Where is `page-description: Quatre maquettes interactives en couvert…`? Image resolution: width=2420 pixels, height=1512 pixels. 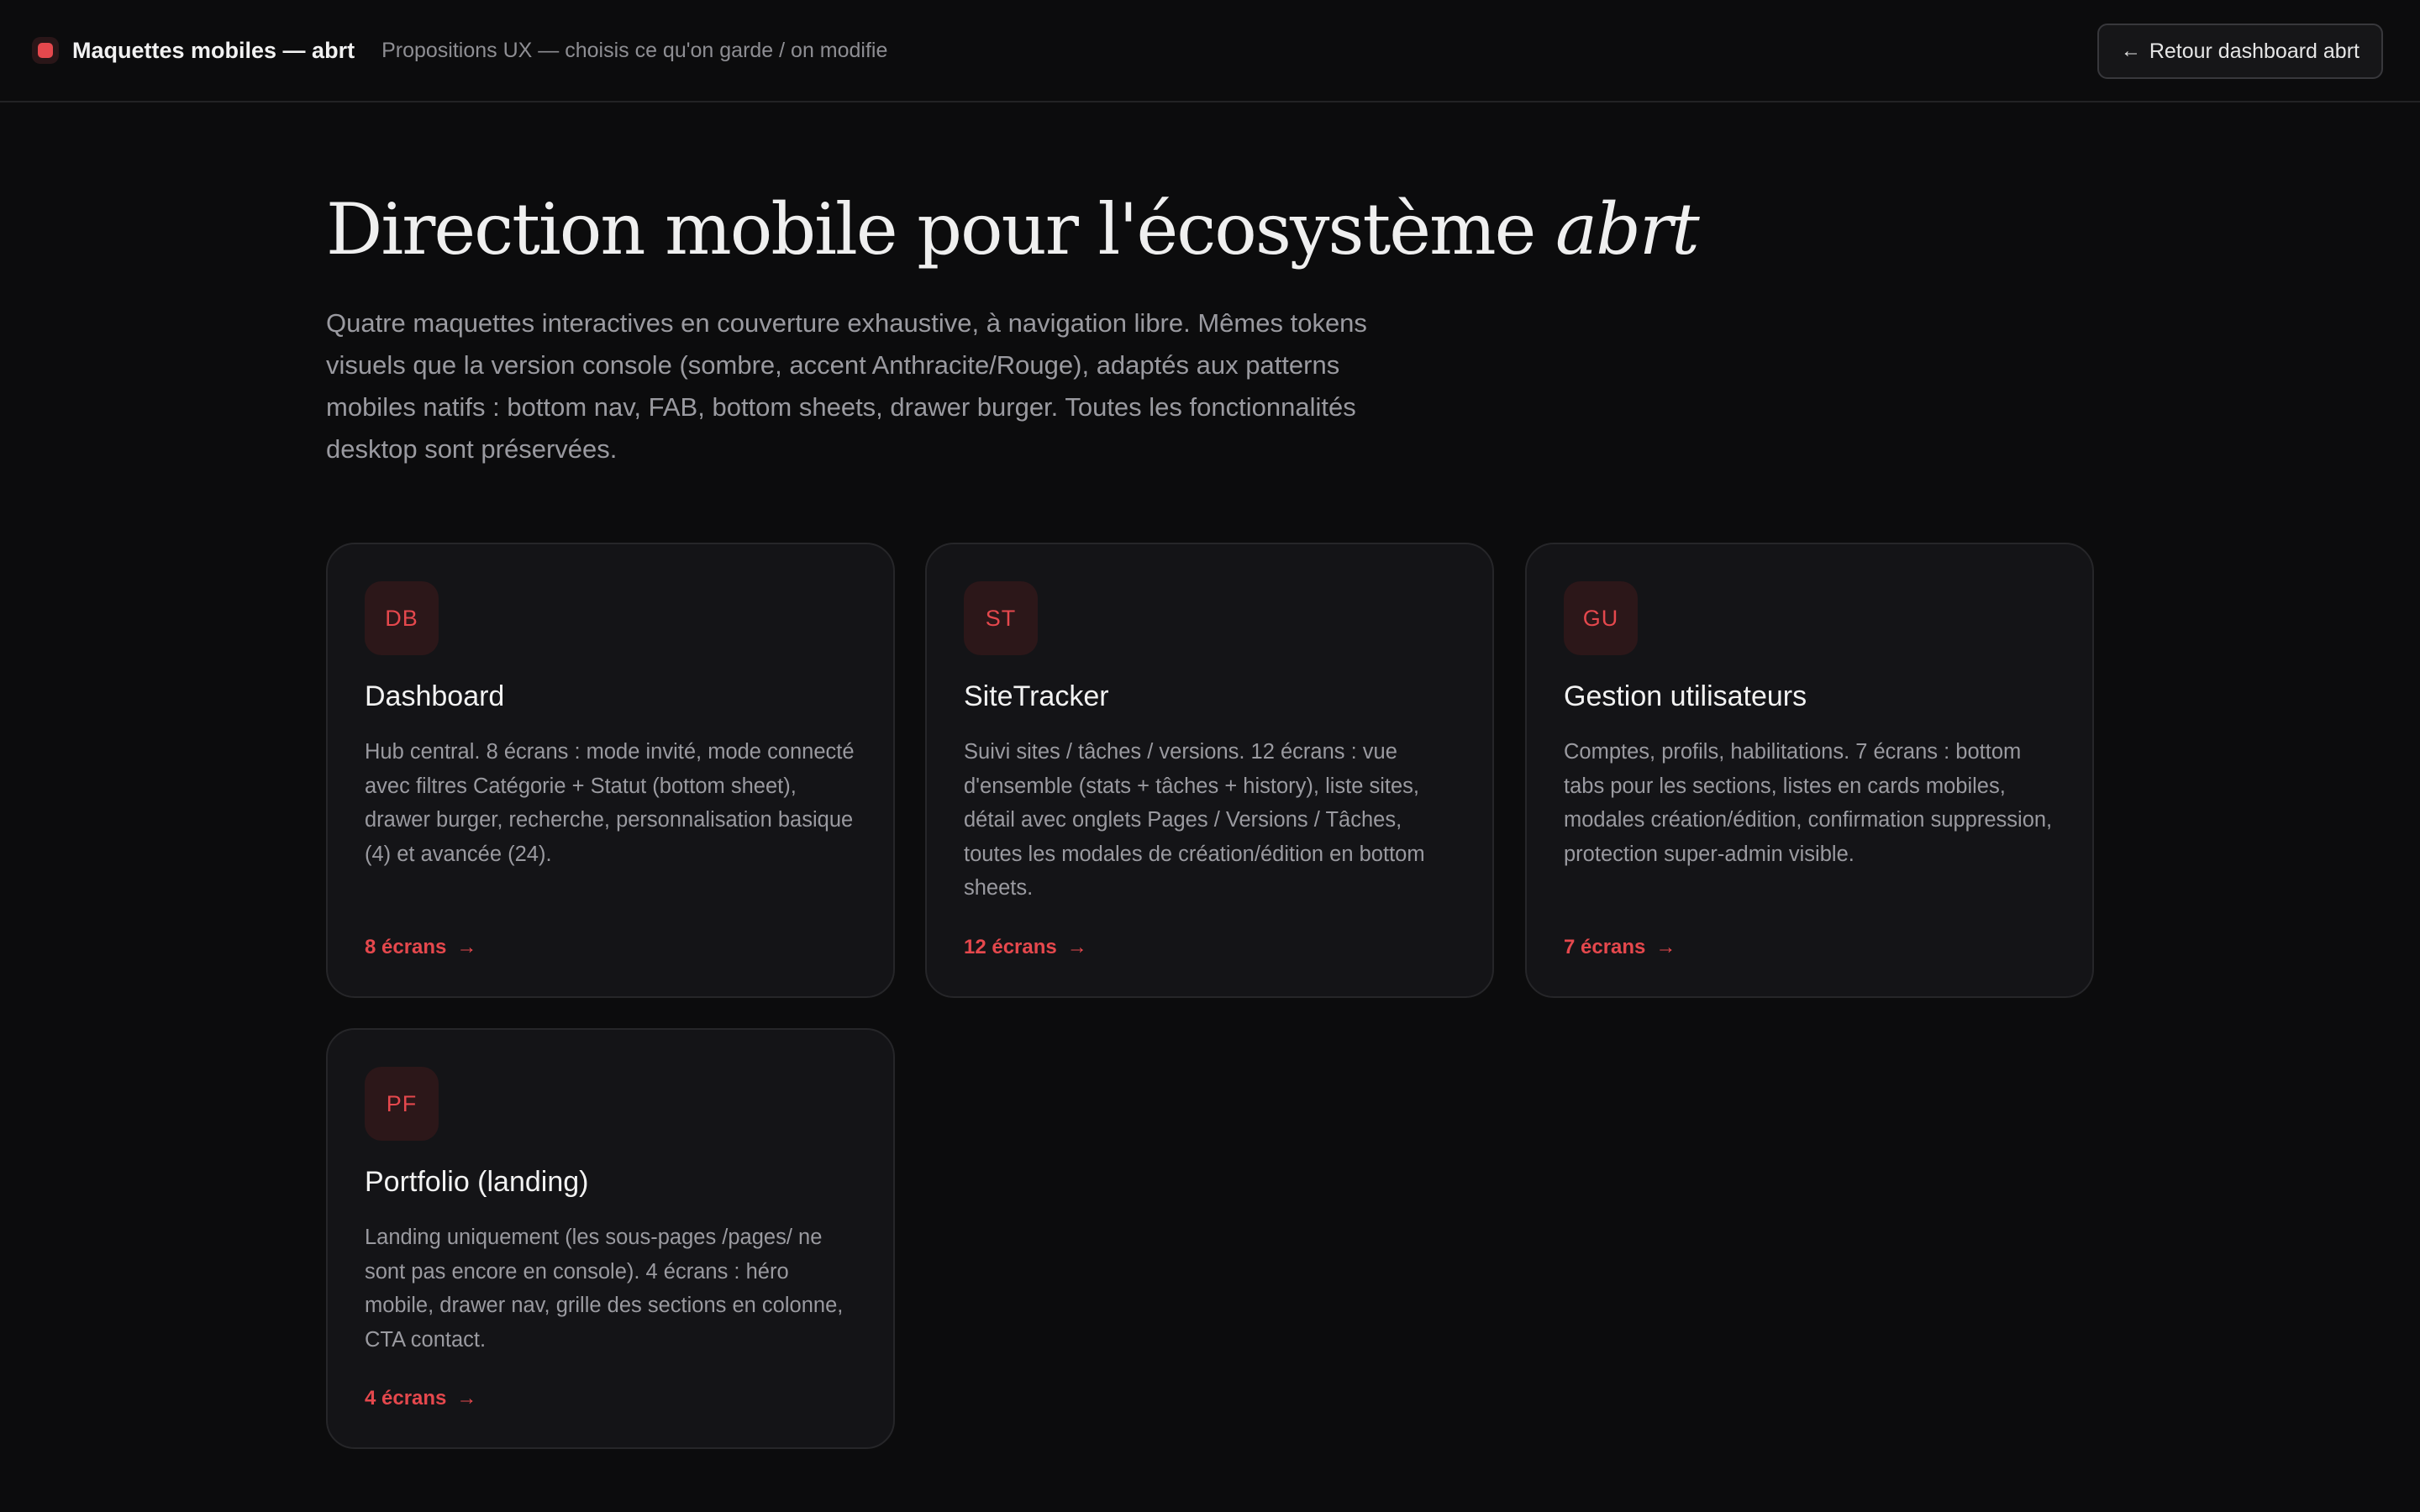
page-description: Quatre maquettes interactives en couvert… is located at coordinates (846, 386).